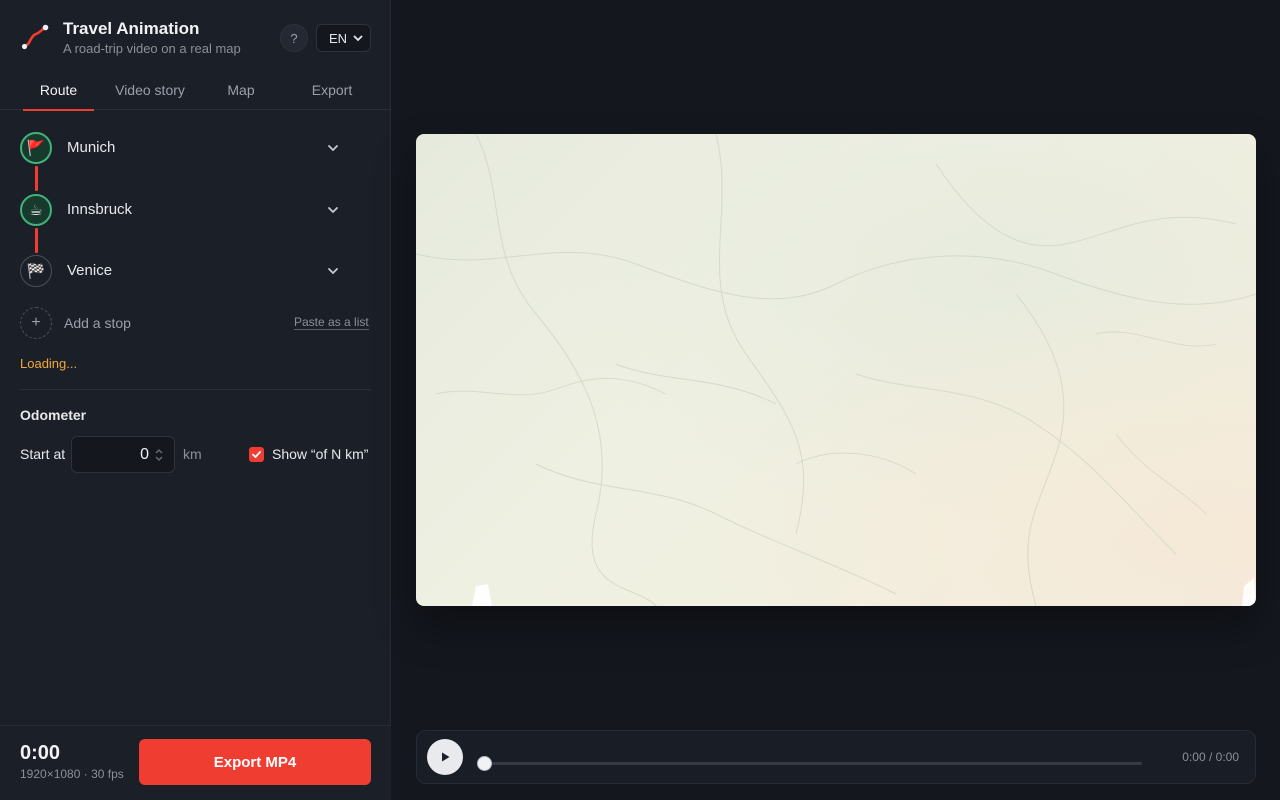 The width and height of the screenshot is (1280, 800). What do you see at coordinates (241, 90) in the screenshot?
I see `tab-map: Map` at bounding box center [241, 90].